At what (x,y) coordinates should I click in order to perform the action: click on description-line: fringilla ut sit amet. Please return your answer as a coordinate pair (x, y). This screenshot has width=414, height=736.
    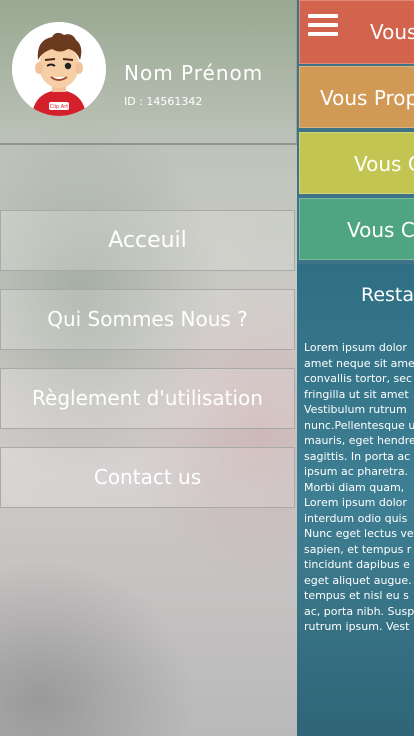
    Looking at the image, I should click on (356, 394).